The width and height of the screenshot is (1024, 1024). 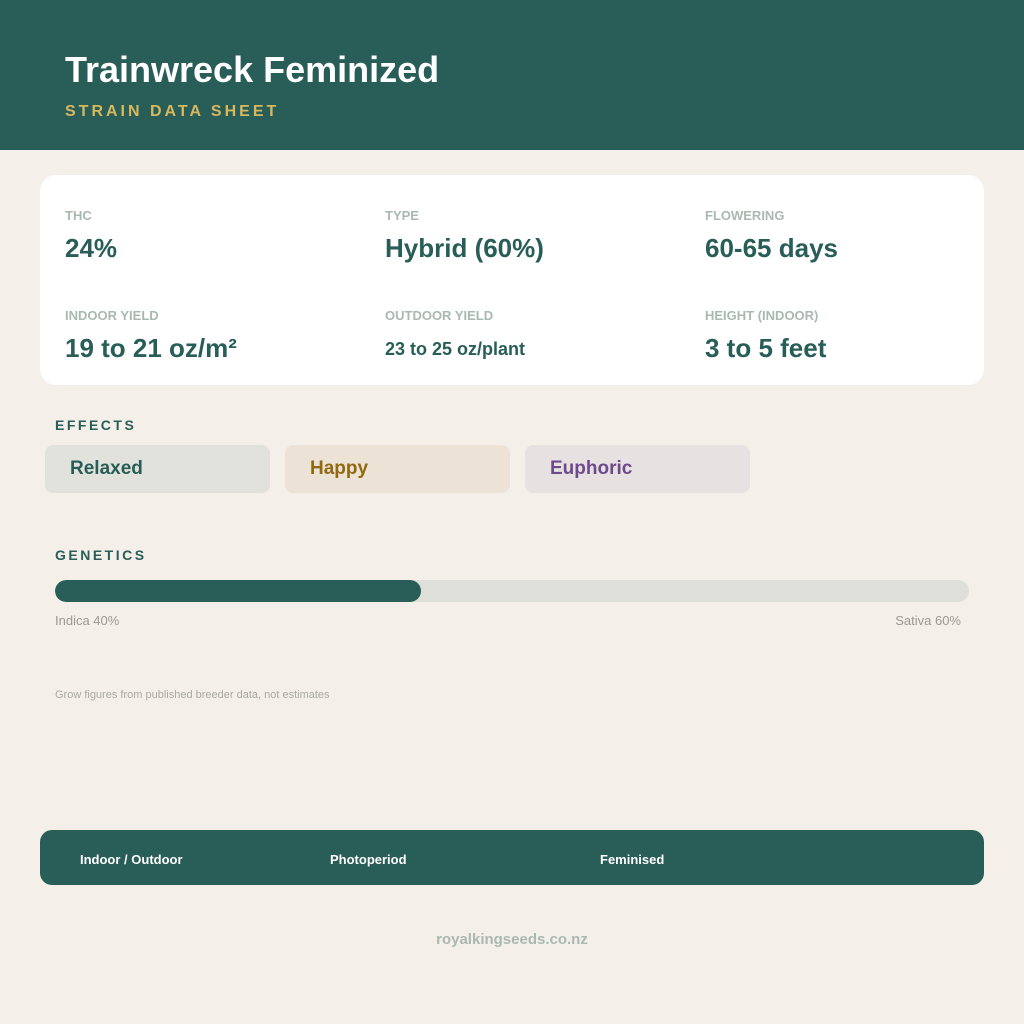 I want to click on effect-chip-happy: Happy, so click(x=397, y=469).